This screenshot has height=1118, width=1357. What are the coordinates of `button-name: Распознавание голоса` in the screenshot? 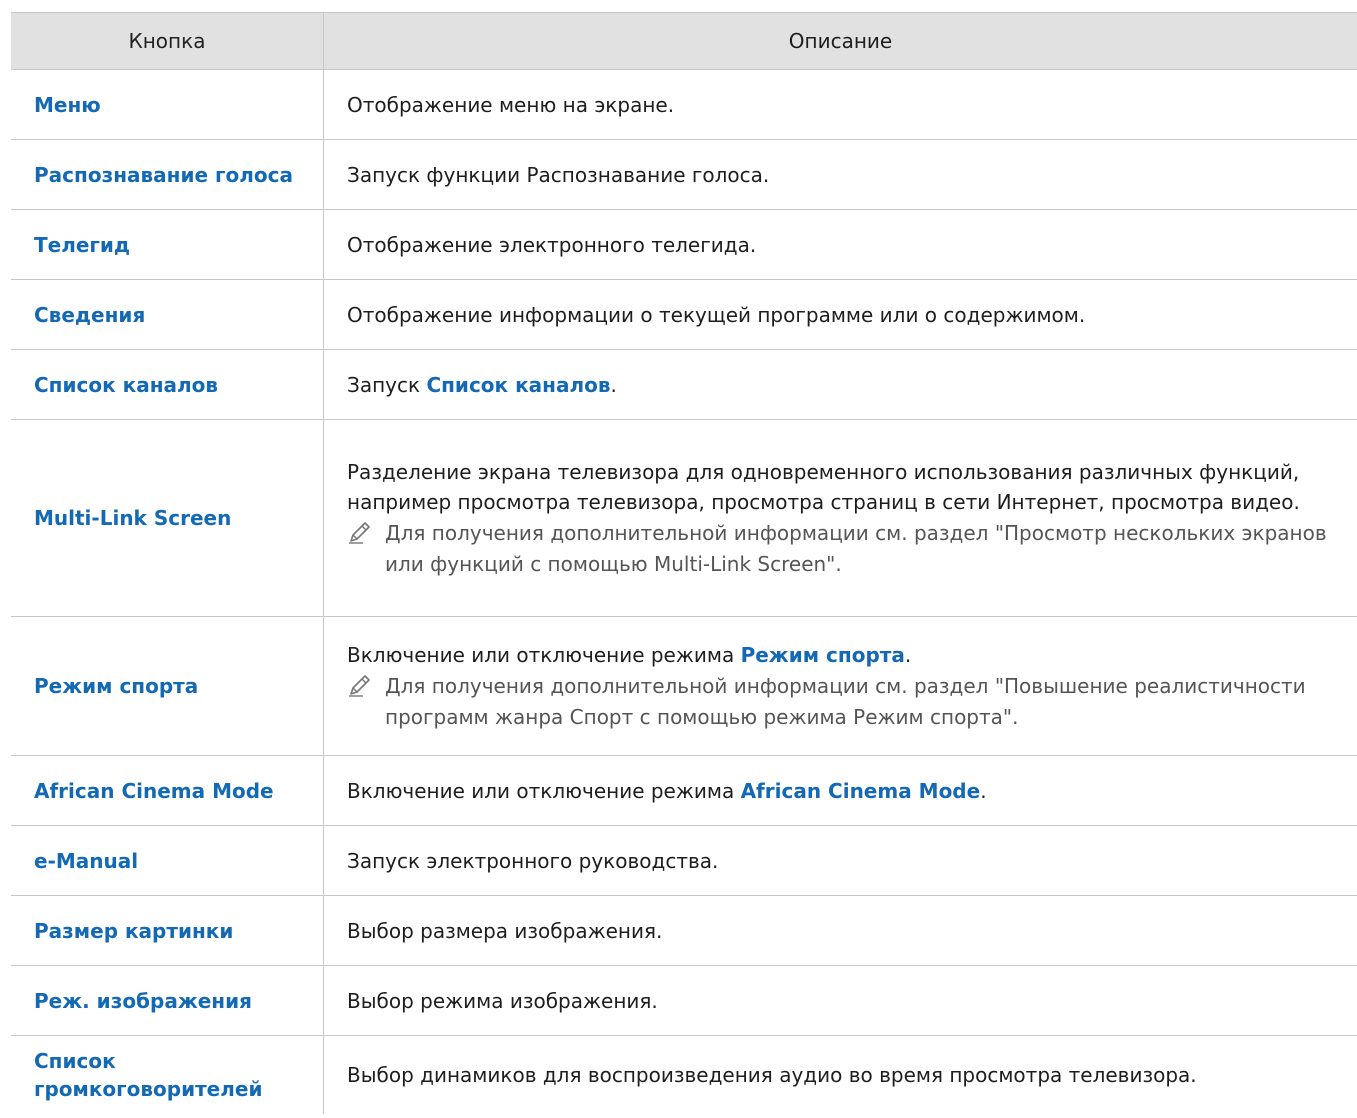 It's located at (167, 174).